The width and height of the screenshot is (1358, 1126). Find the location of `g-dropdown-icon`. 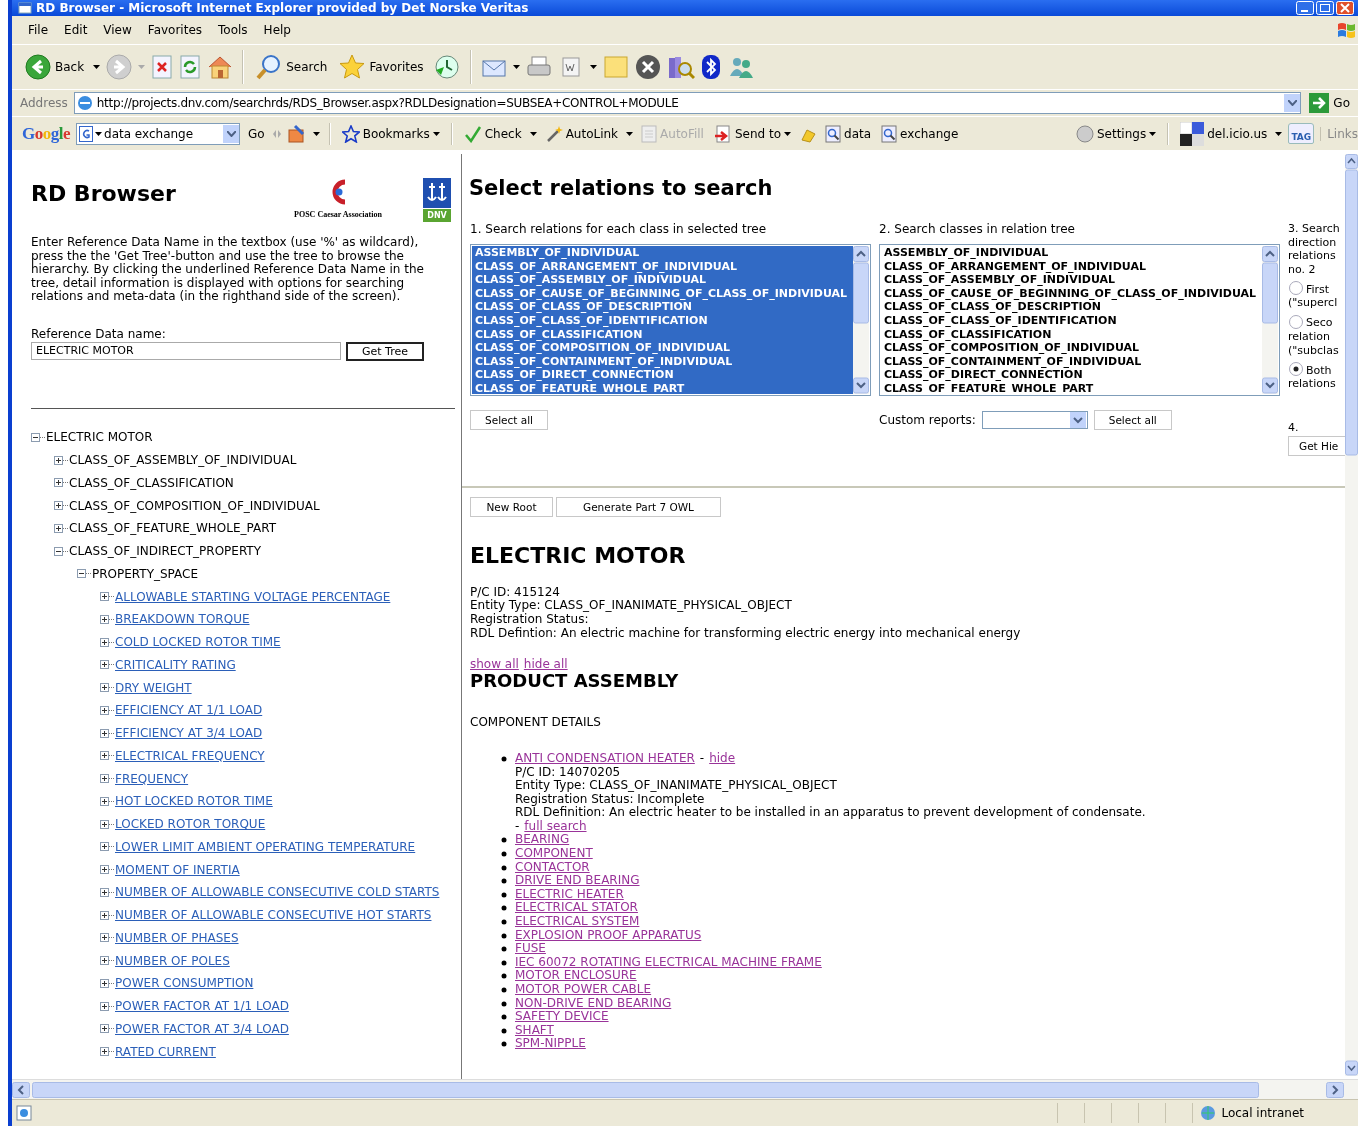

g-dropdown-icon is located at coordinates (98, 133).